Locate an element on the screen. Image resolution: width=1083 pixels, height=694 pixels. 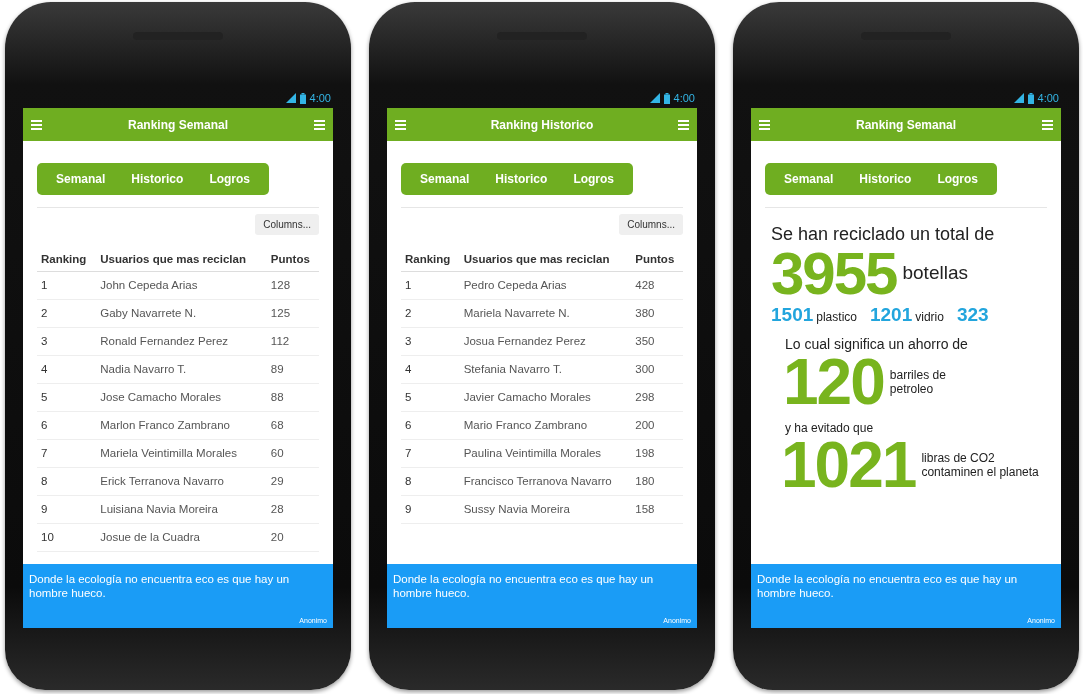
table-cell: Paulina Veintimilla Morales is located at coordinates (545, 453).